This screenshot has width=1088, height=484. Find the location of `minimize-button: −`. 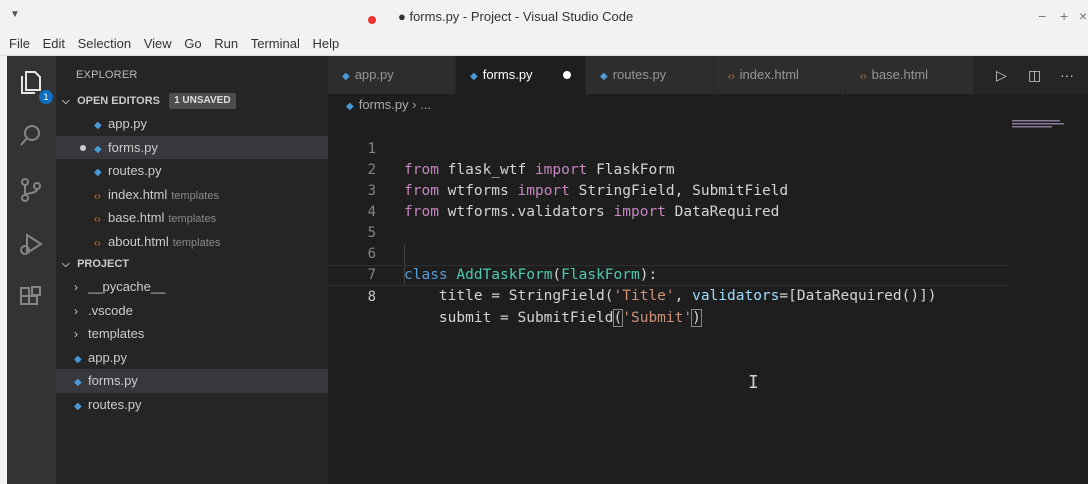

minimize-button: − is located at coordinates (1042, 16).